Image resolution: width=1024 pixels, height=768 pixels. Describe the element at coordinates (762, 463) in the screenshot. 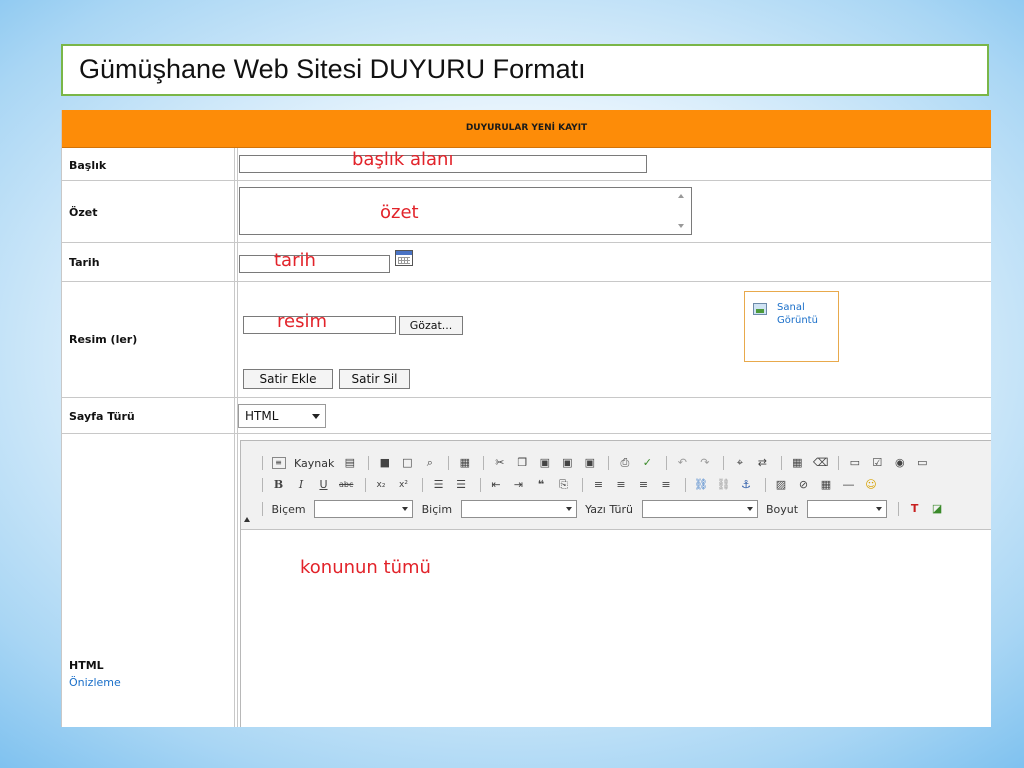

I see `replace-icon: ⇄` at that location.